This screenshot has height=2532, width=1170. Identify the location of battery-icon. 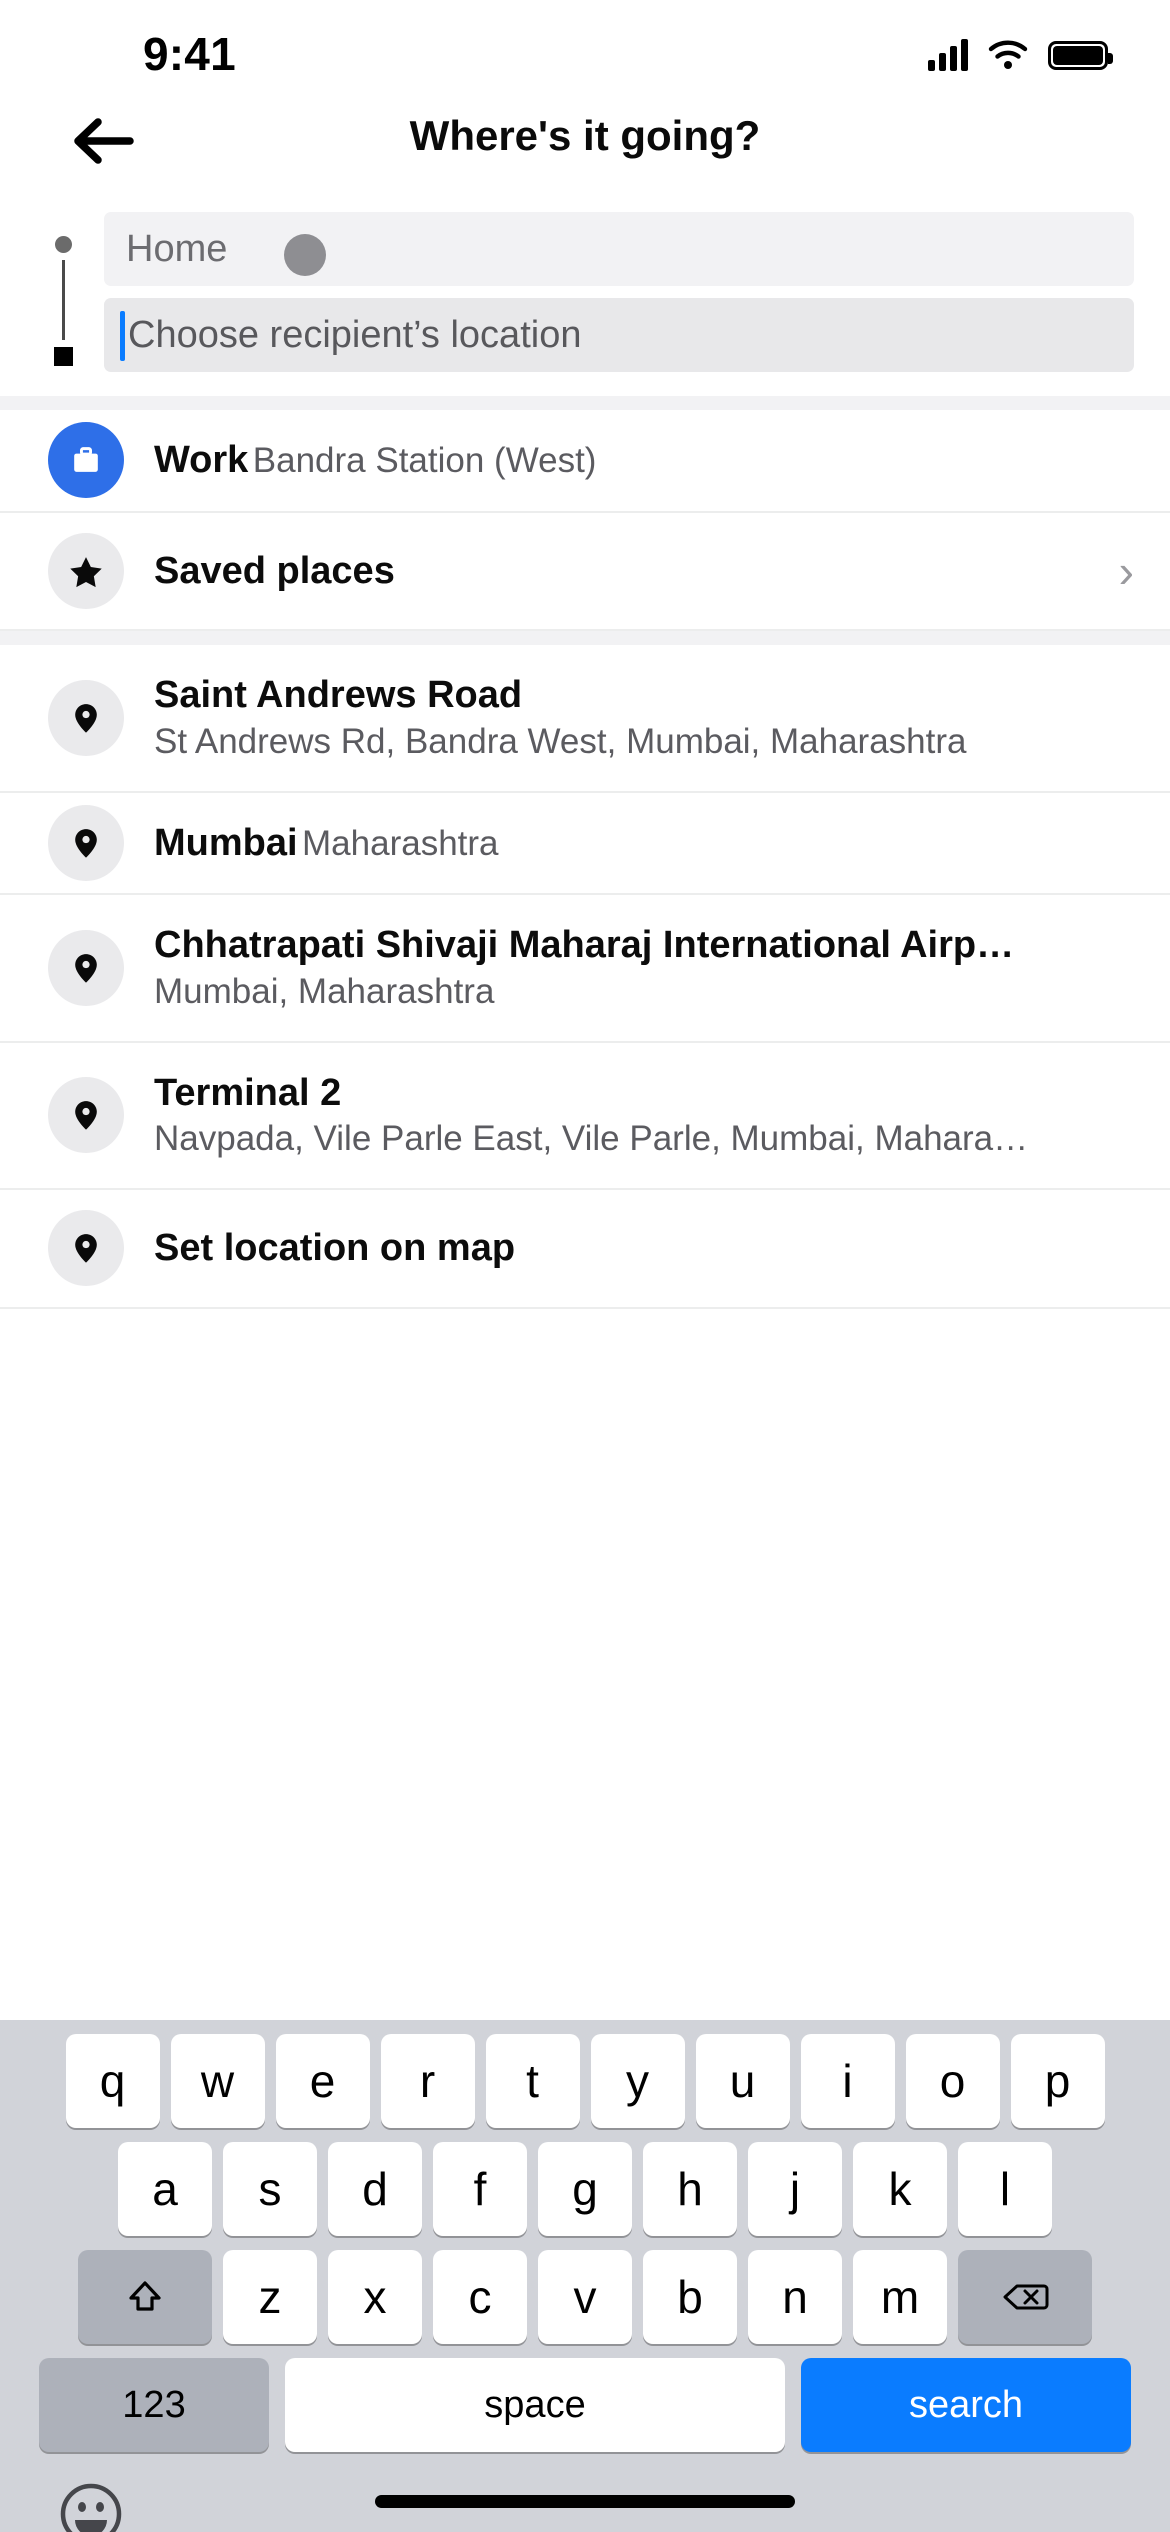
(1080, 55).